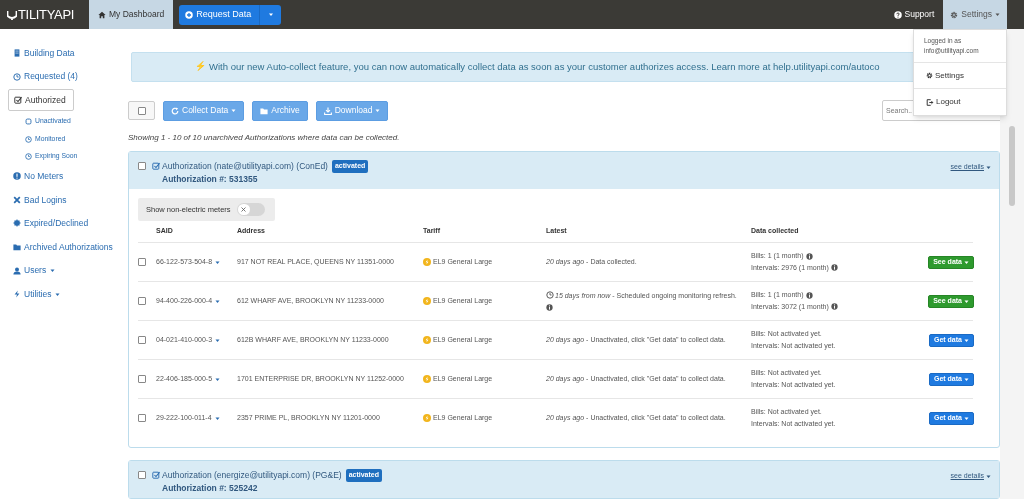 Image resolution: width=1024 pixels, height=499 pixels. Describe the element at coordinates (200, 67) in the screenshot. I see `bolt-icon: ⚡` at that location.